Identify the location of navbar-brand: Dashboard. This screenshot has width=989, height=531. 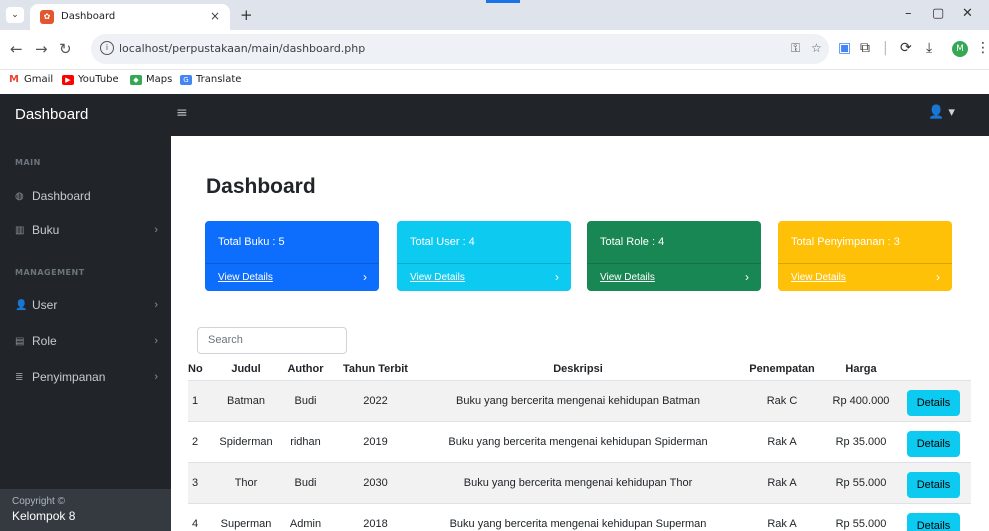
(51, 114).